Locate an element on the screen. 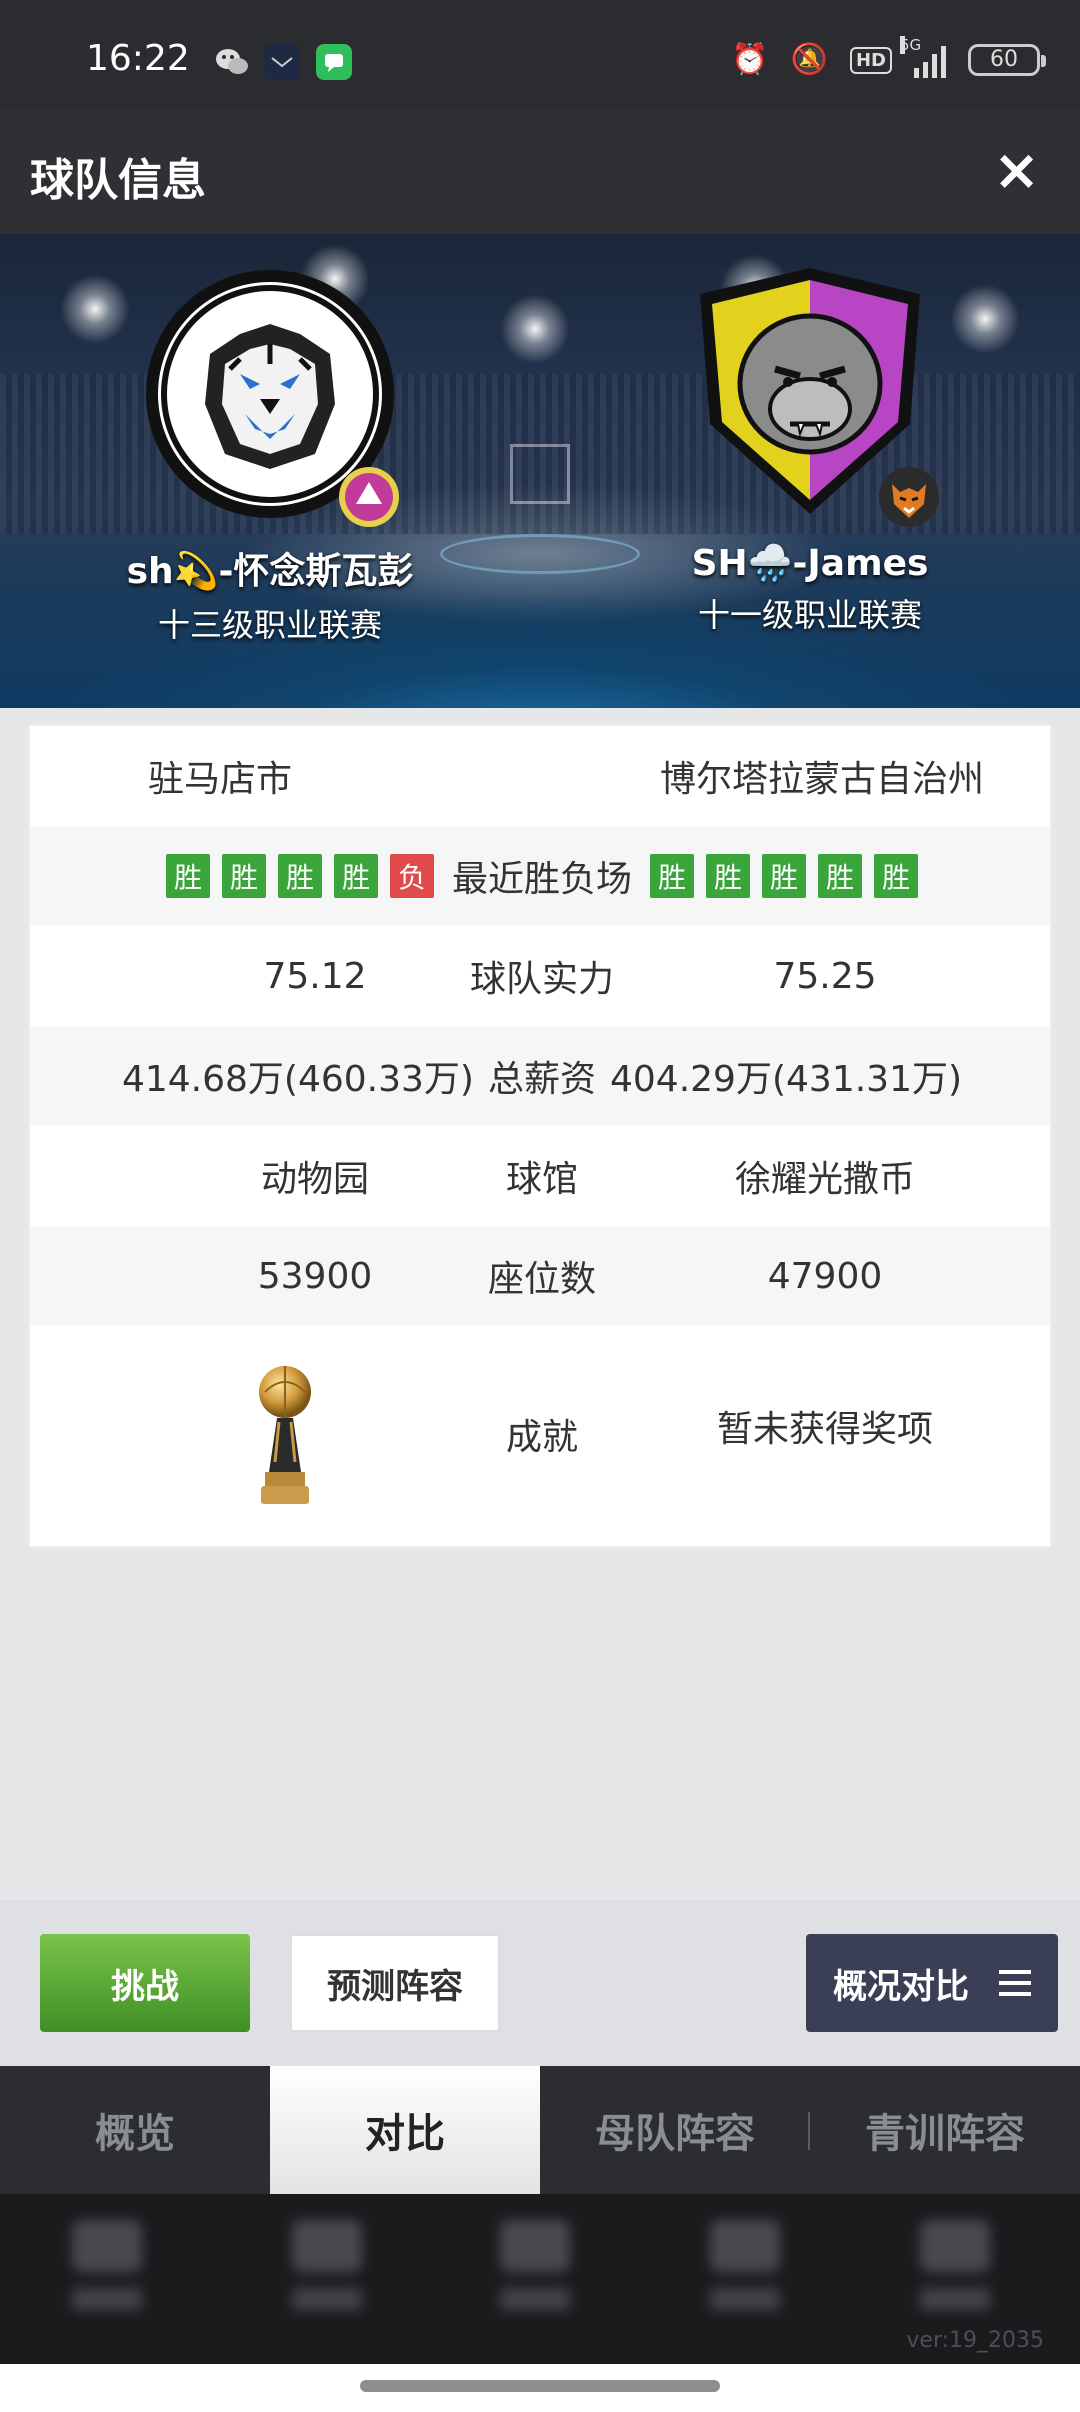 This screenshot has width=1080, height=2412. away-result-3: 胜 is located at coordinates (784, 876).